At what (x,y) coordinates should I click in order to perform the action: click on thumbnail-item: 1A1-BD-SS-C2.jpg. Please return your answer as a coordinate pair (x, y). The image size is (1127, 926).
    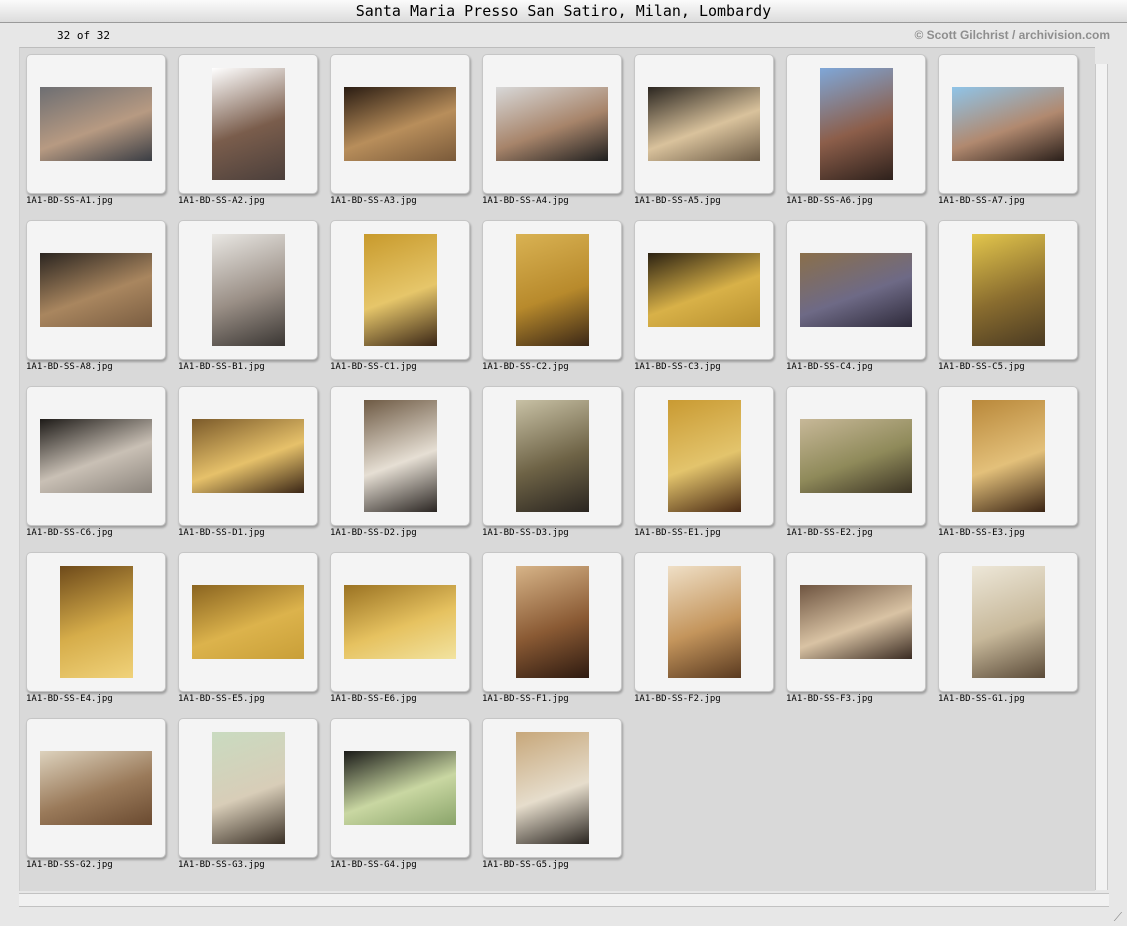
    Looking at the image, I should click on (552, 300).